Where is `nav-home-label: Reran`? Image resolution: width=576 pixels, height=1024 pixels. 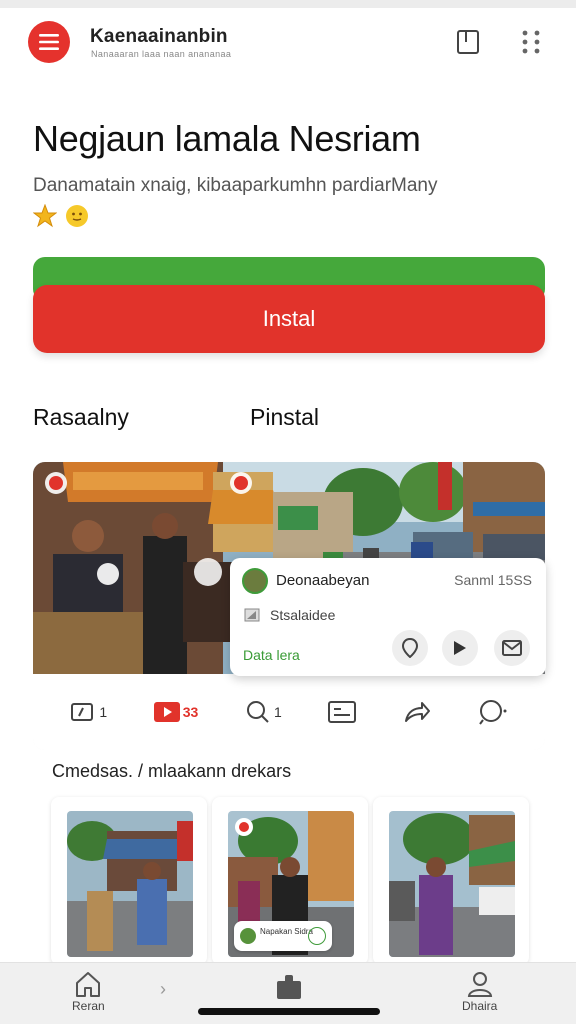
nav-home-label: Reran is located at coordinates (88, 1006).